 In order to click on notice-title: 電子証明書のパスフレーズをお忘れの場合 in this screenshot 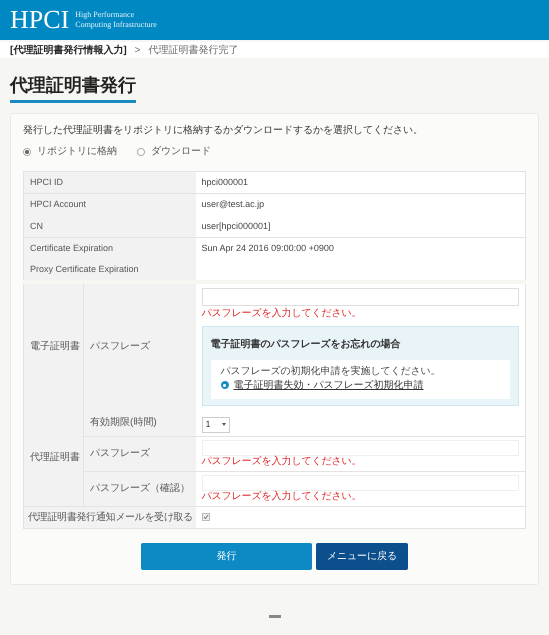, I will do `click(306, 344)`.